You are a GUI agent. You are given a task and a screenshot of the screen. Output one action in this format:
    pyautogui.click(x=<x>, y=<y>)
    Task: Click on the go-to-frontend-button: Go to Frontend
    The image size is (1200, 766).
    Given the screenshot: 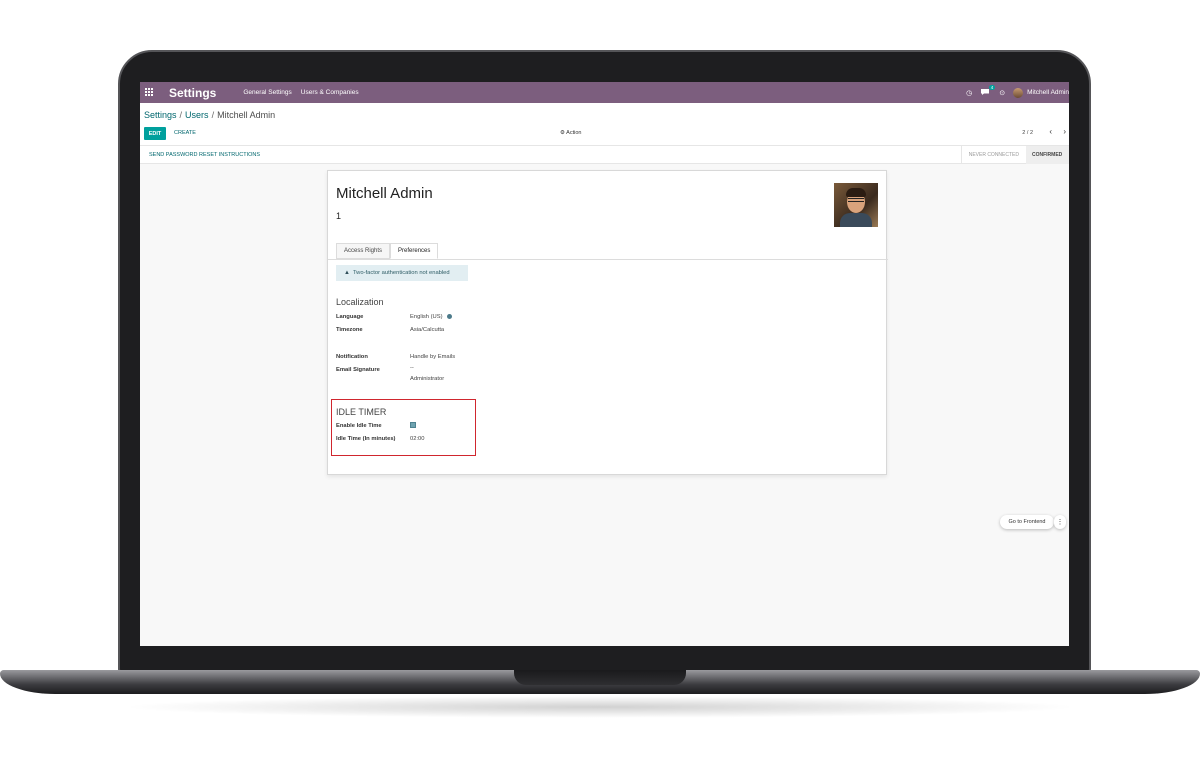 What is the action you would take?
    pyautogui.click(x=1027, y=522)
    